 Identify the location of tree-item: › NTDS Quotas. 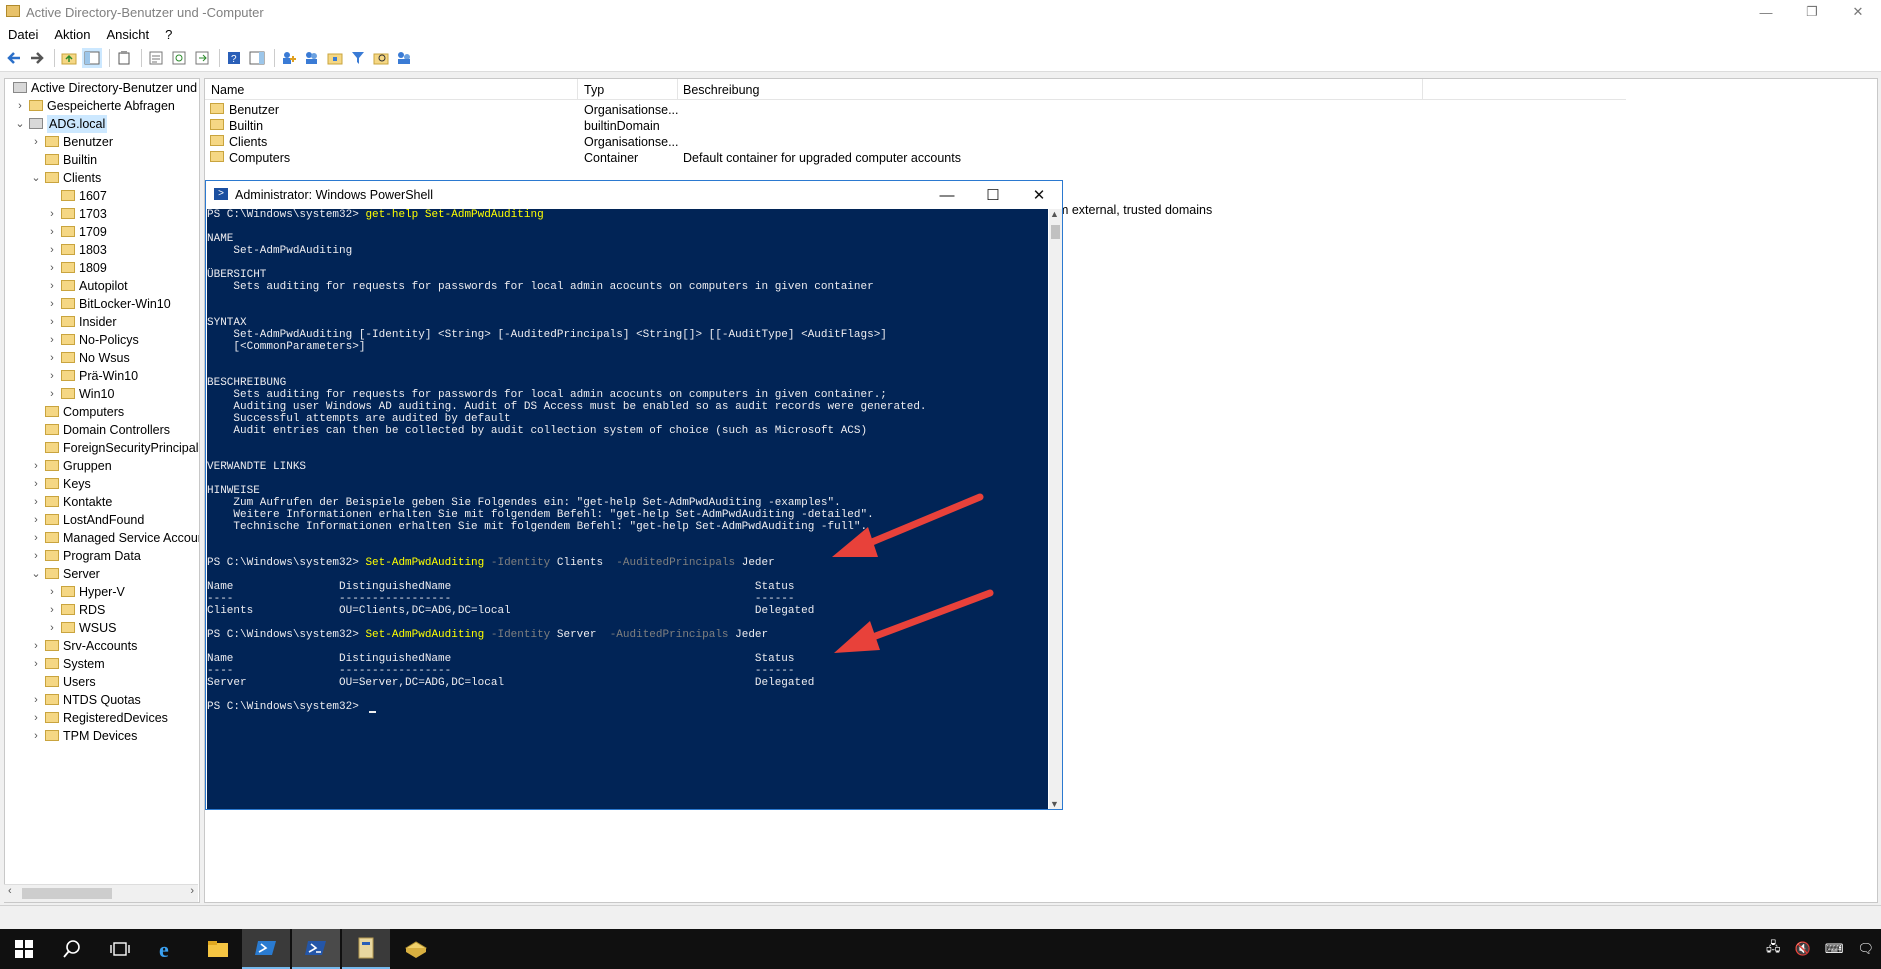
(102, 700).